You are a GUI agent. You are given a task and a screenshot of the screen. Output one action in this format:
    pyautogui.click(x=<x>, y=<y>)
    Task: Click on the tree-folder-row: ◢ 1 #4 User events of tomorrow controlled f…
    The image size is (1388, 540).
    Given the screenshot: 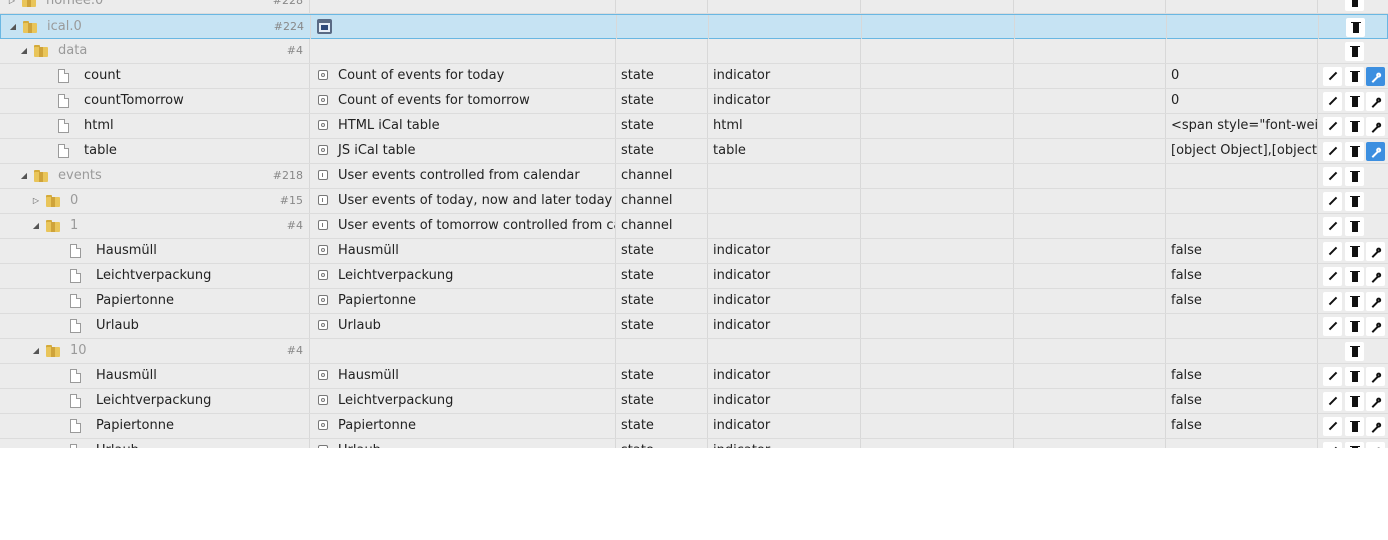 What is the action you would take?
    pyautogui.click(x=694, y=226)
    